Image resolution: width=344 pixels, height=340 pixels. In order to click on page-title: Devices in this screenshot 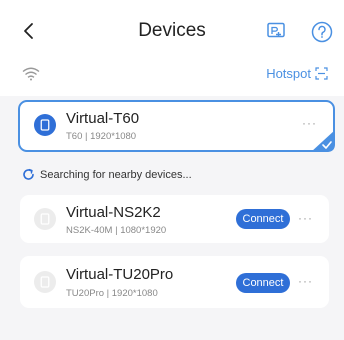, I will do `click(172, 30)`.